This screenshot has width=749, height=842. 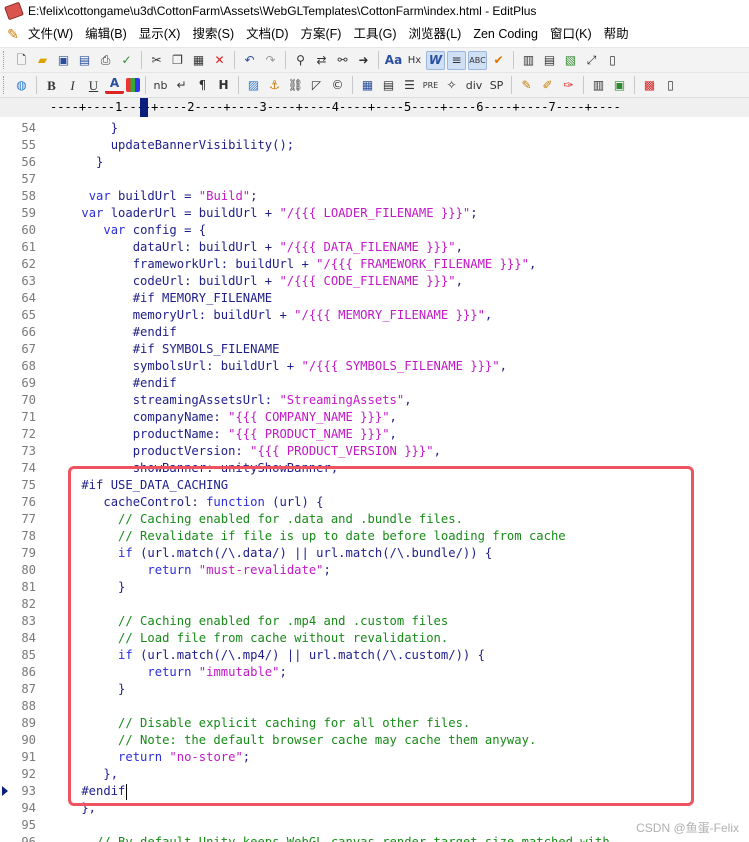 I want to click on code-line: 88, so click(x=374, y=706).